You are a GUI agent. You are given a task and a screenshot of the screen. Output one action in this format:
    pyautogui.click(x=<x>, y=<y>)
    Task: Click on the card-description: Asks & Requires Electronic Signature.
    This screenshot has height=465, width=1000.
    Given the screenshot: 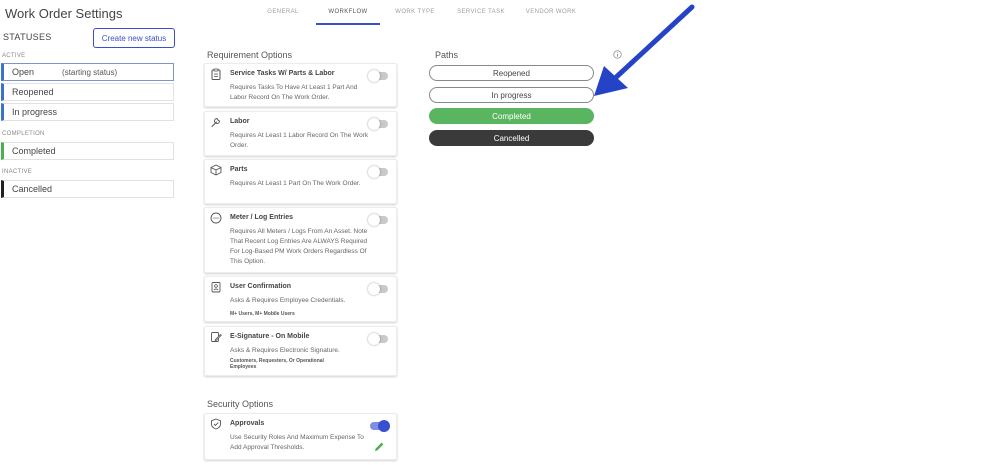 What is the action you would take?
    pyautogui.click(x=285, y=350)
    